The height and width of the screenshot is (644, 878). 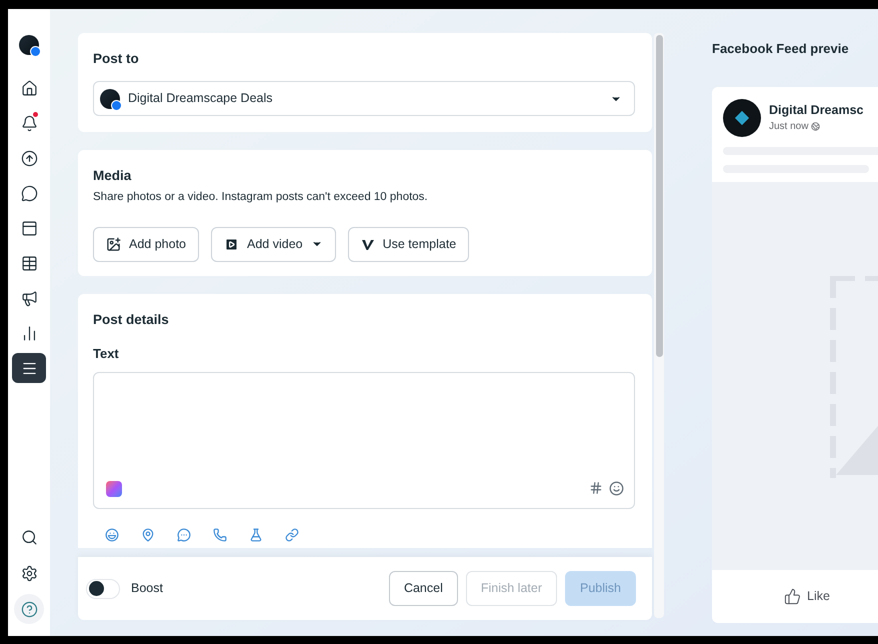 I want to click on help-icon, so click(x=29, y=609).